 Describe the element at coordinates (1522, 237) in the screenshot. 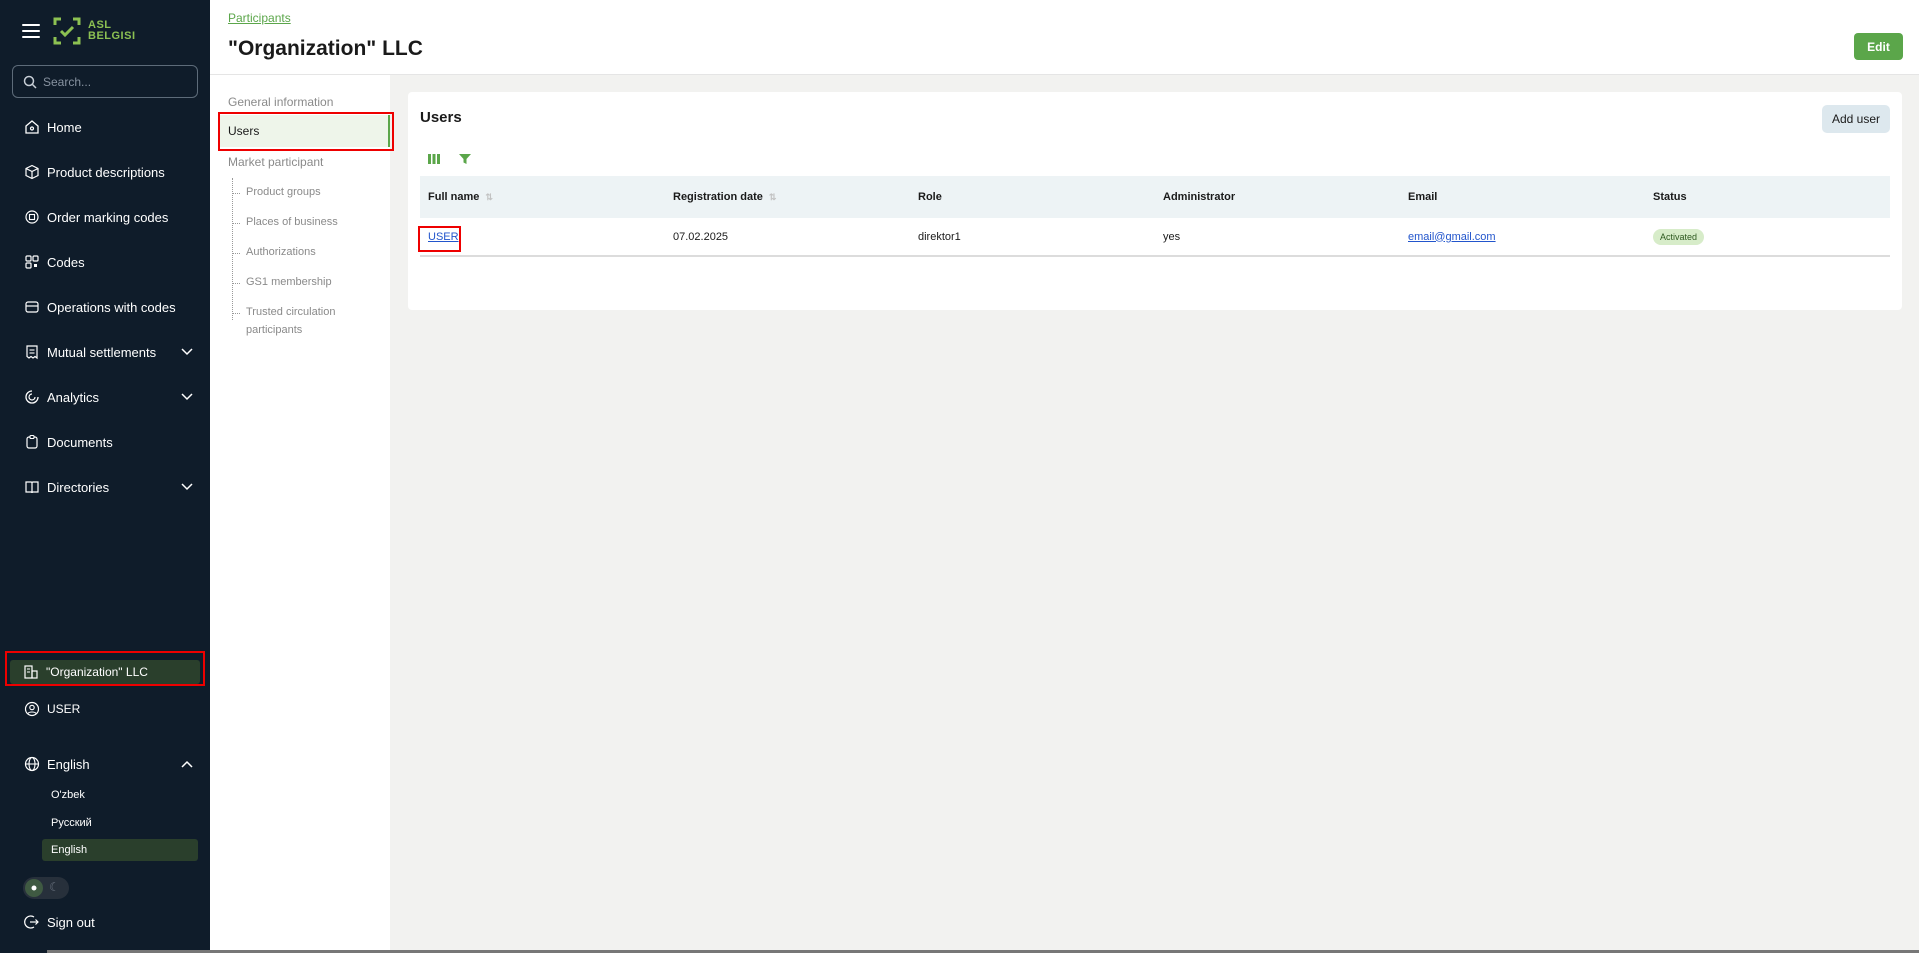

I see `table-cell: email@gmail.com` at that location.